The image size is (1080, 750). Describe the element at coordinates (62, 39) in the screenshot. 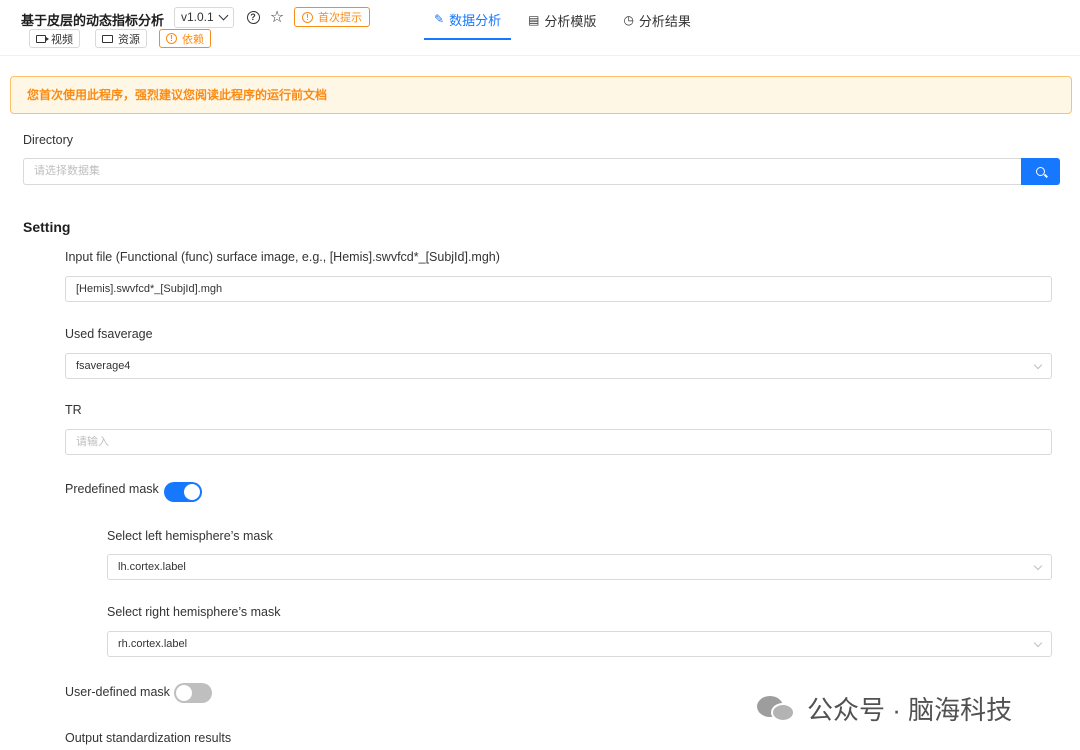

I see `video-label: 视频` at that location.